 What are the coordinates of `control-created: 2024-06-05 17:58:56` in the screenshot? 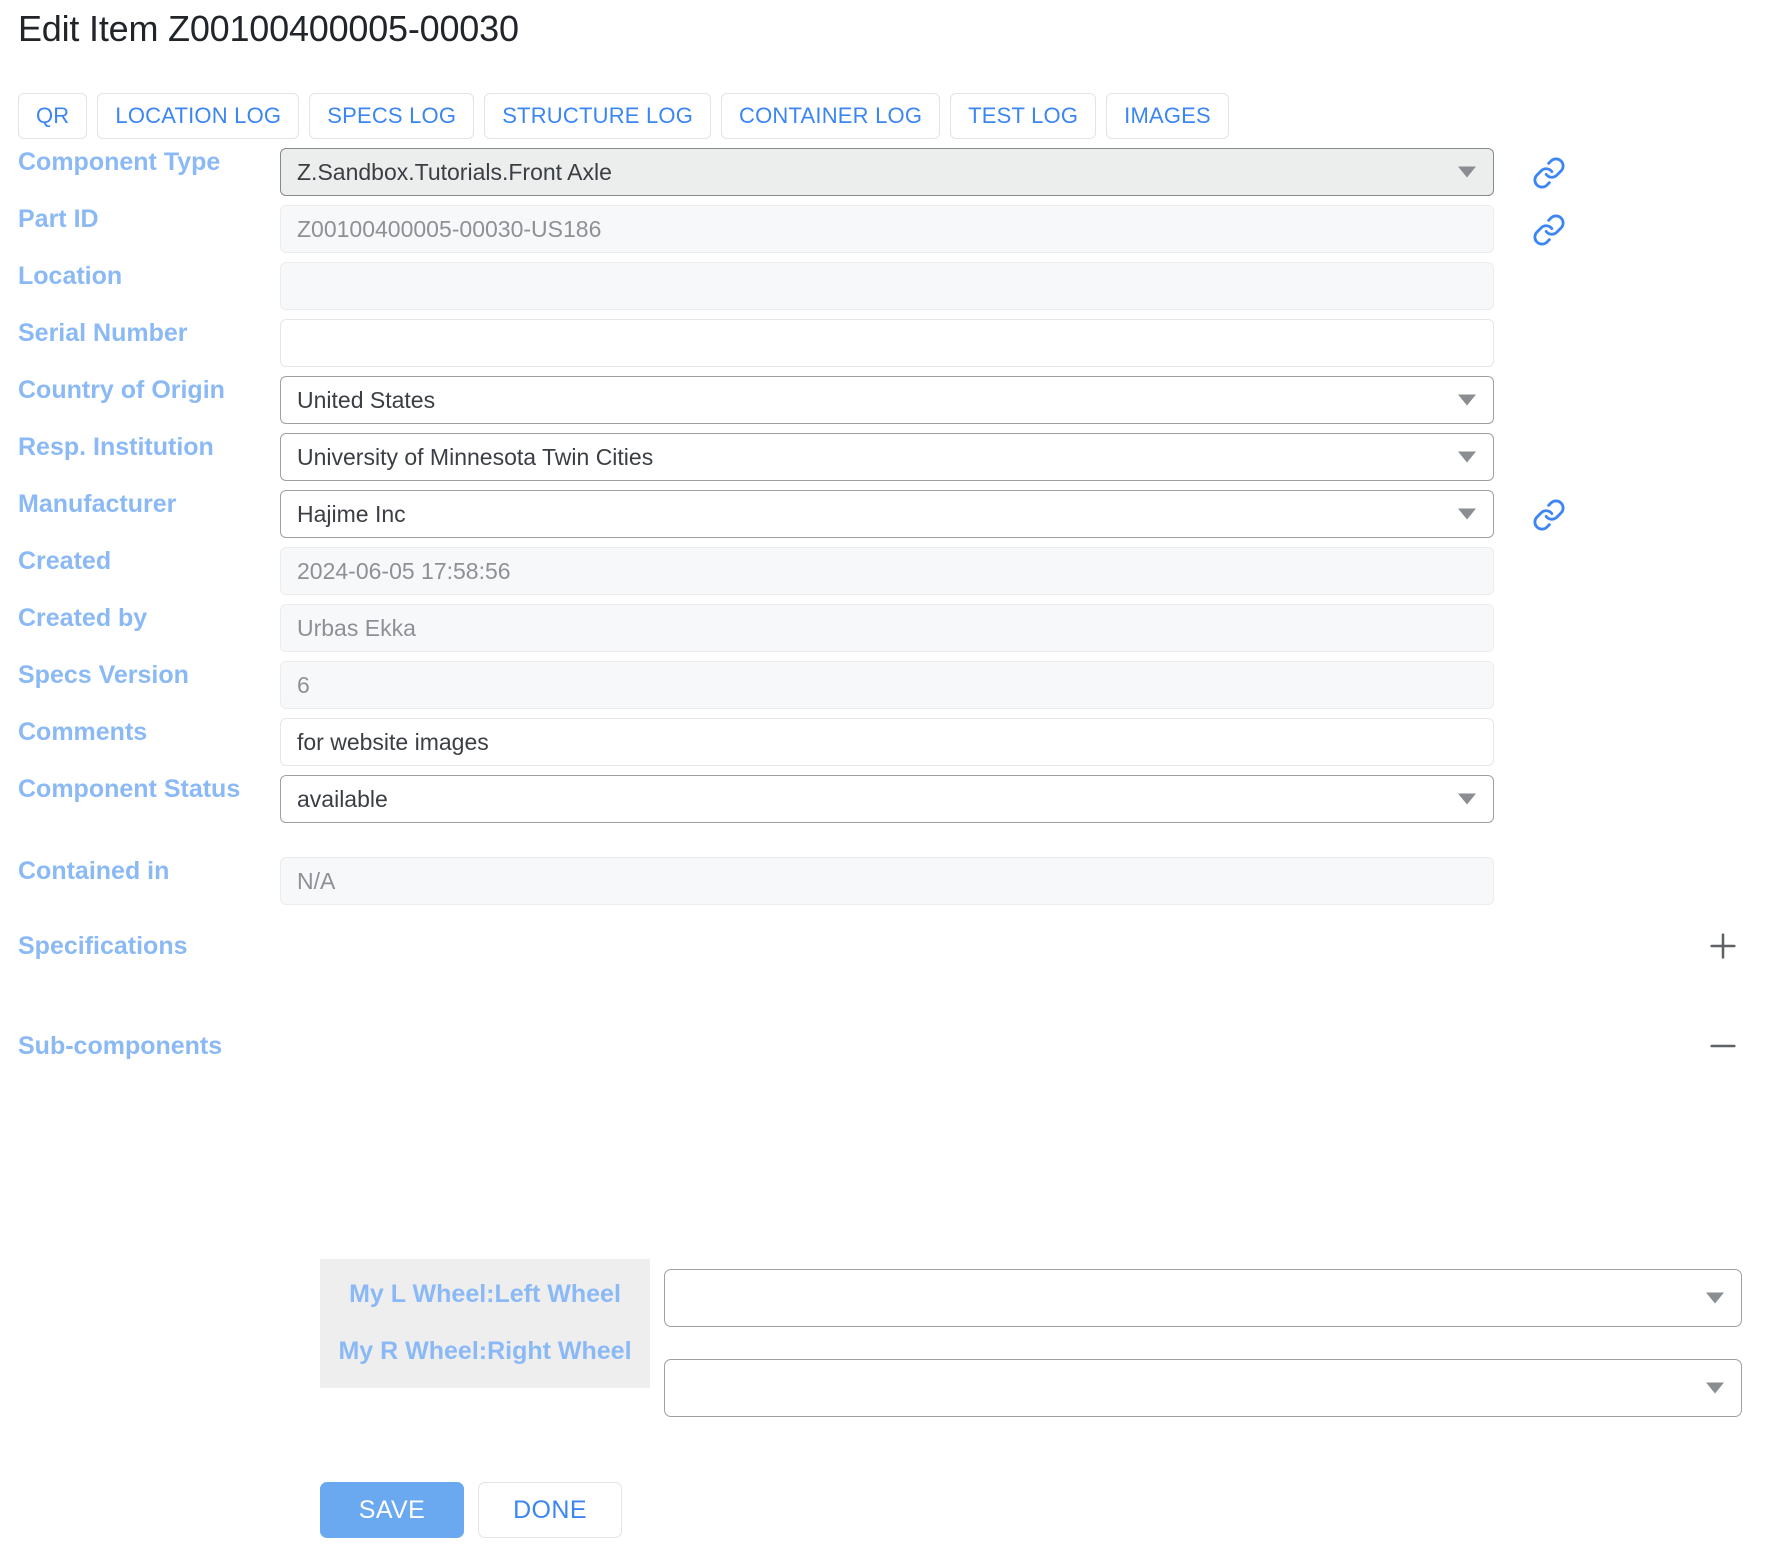 It's located at (887, 571).